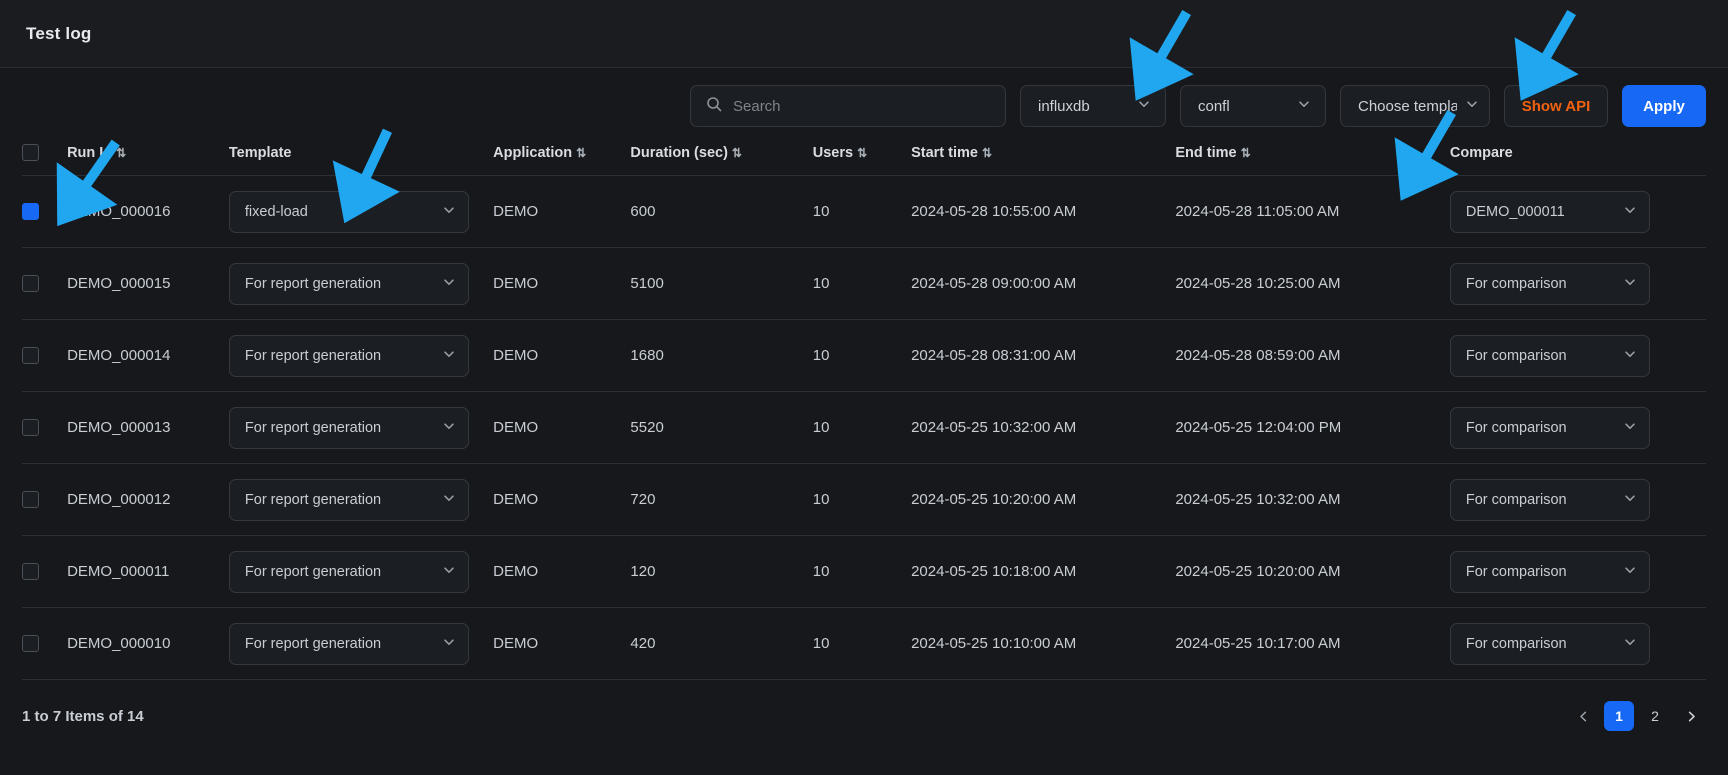 This screenshot has width=1728, height=775. I want to click on chevron-right-icon, so click(1691, 716).